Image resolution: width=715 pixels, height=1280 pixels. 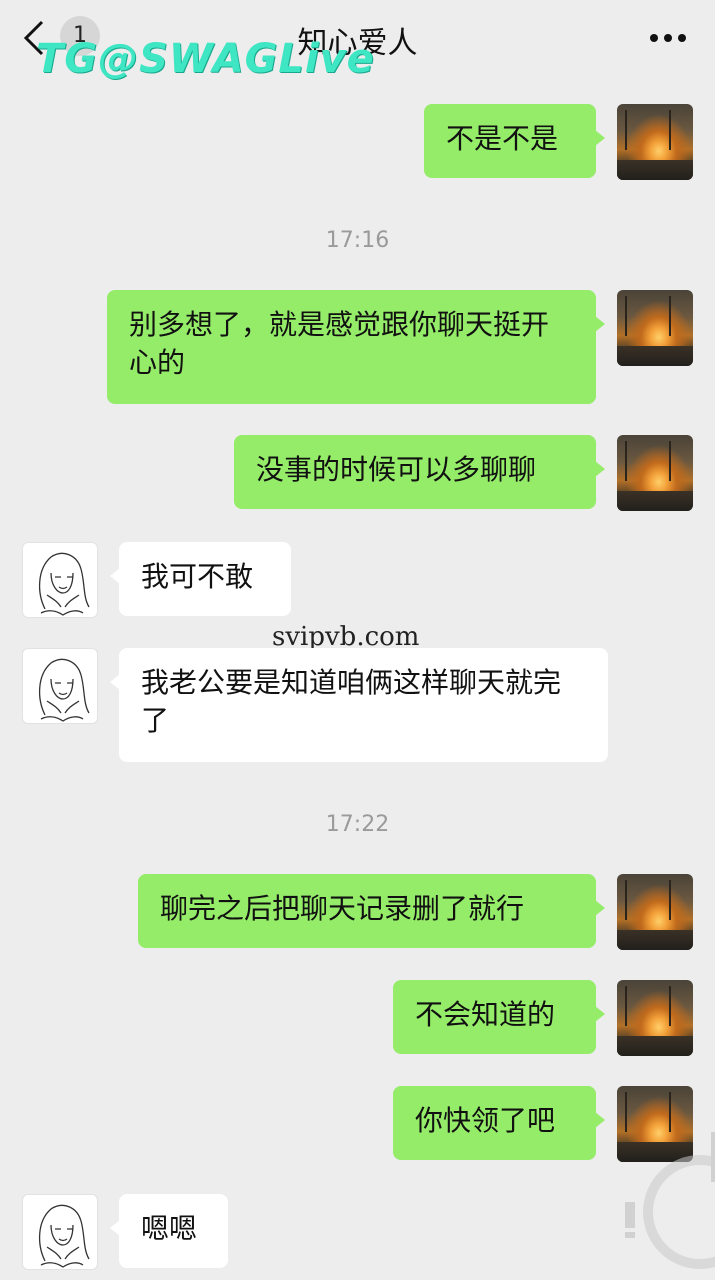 I want to click on message-bubble-self: 没事的时候可以多聊聊, so click(x=419, y=472).